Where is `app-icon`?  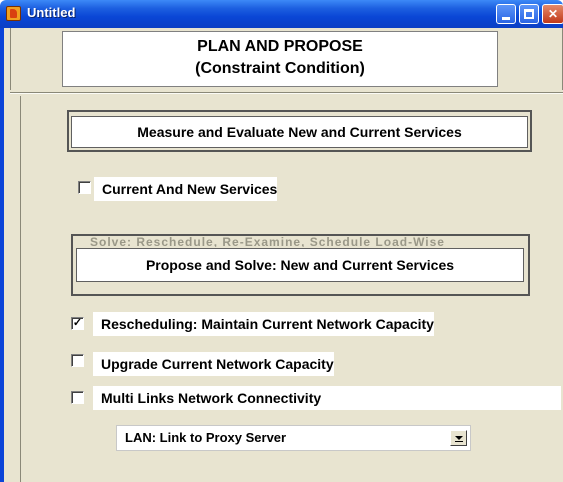 app-icon is located at coordinates (13, 13).